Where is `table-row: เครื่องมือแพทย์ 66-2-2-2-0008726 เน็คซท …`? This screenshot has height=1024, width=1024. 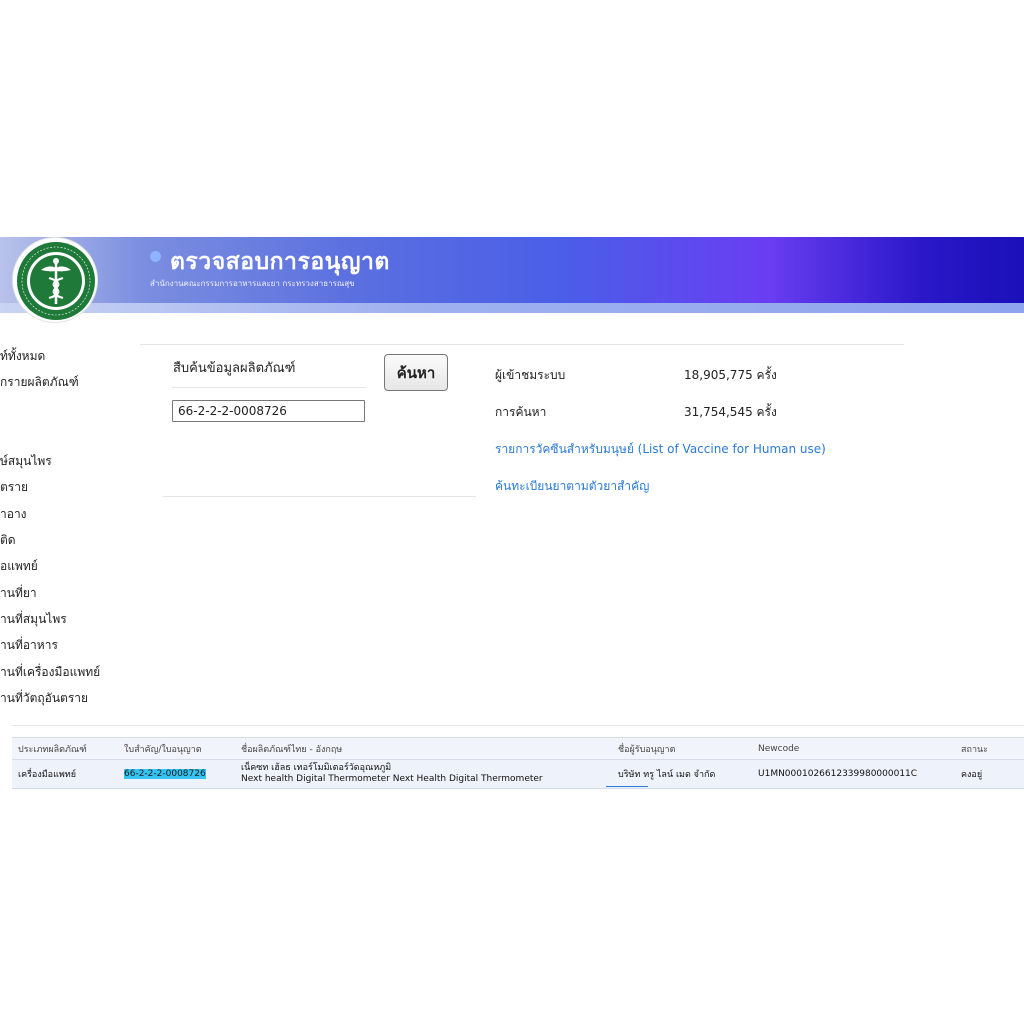
table-row: เครื่องมือแพทย์ 66-2-2-2-0008726 เน็คซท … is located at coordinates (518, 774).